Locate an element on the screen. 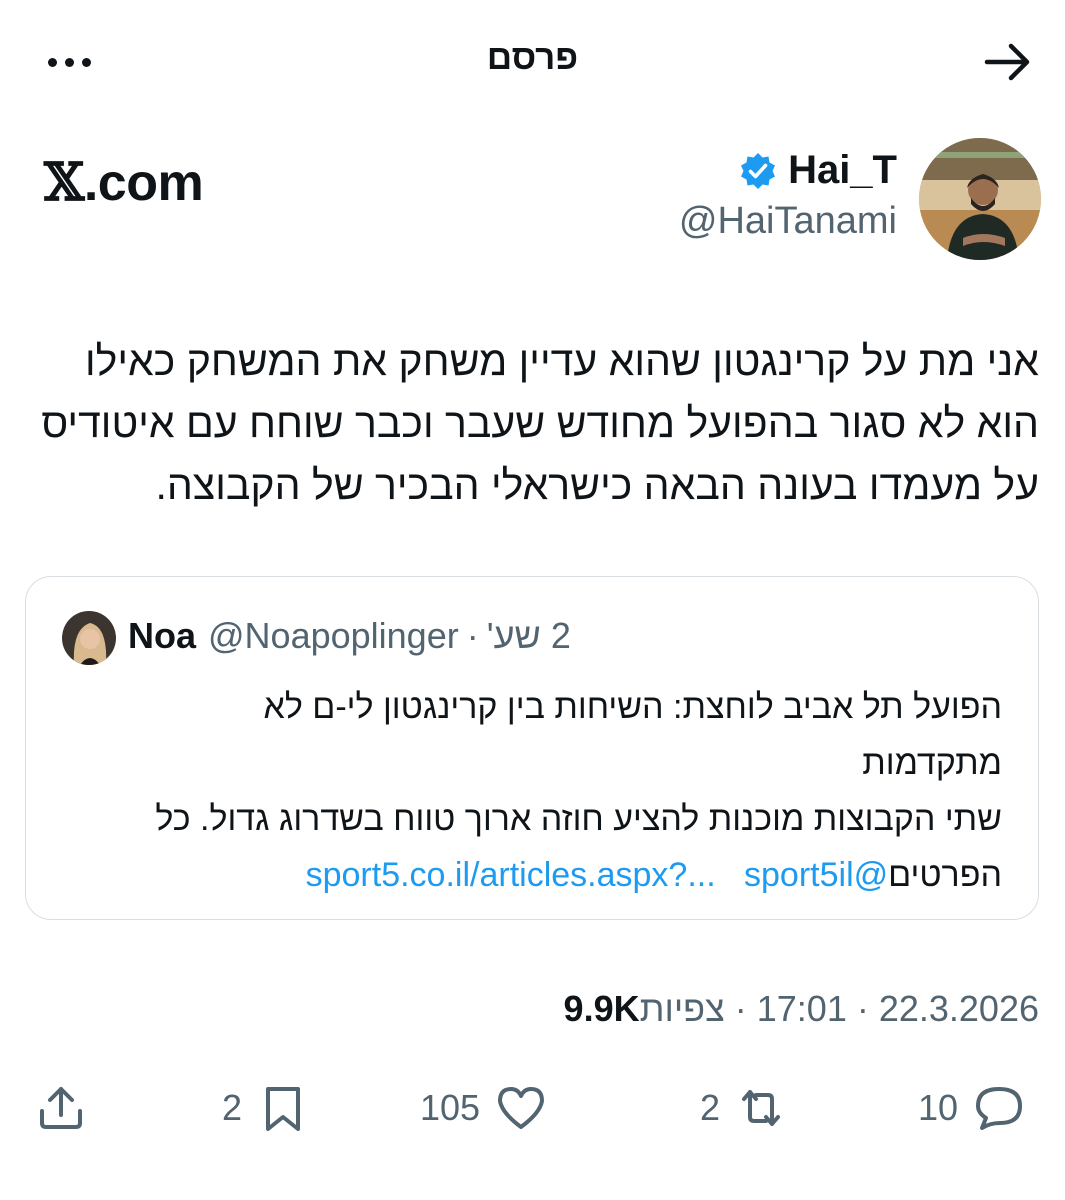  mention-link: @sport5il is located at coordinates (816, 875).